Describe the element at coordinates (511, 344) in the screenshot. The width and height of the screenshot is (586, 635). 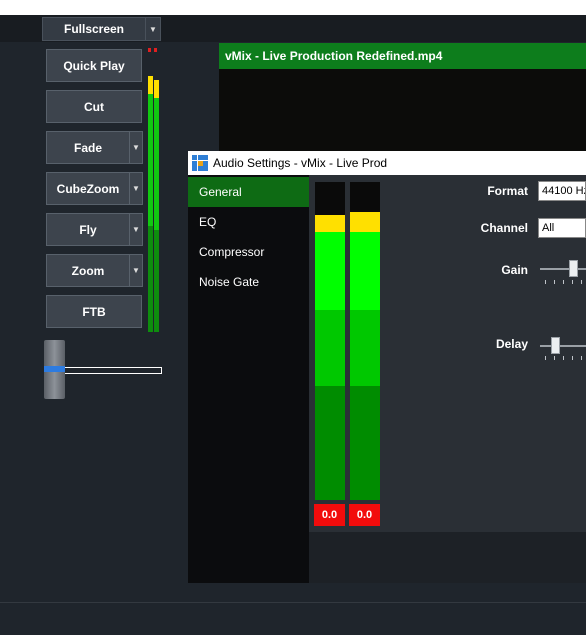
I see `delay-label: Delay` at that location.